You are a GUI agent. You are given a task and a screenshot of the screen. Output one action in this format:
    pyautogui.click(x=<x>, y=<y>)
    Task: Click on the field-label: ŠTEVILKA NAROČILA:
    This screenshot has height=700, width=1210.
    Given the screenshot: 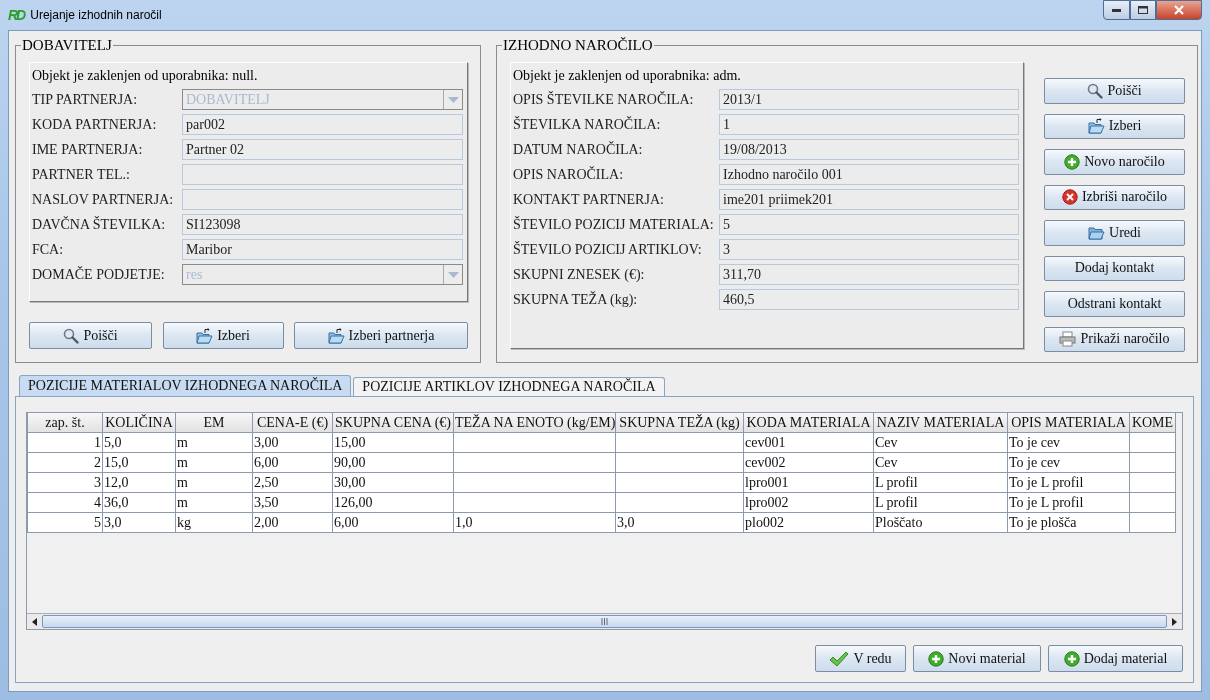 What is the action you would take?
    pyautogui.click(x=587, y=124)
    